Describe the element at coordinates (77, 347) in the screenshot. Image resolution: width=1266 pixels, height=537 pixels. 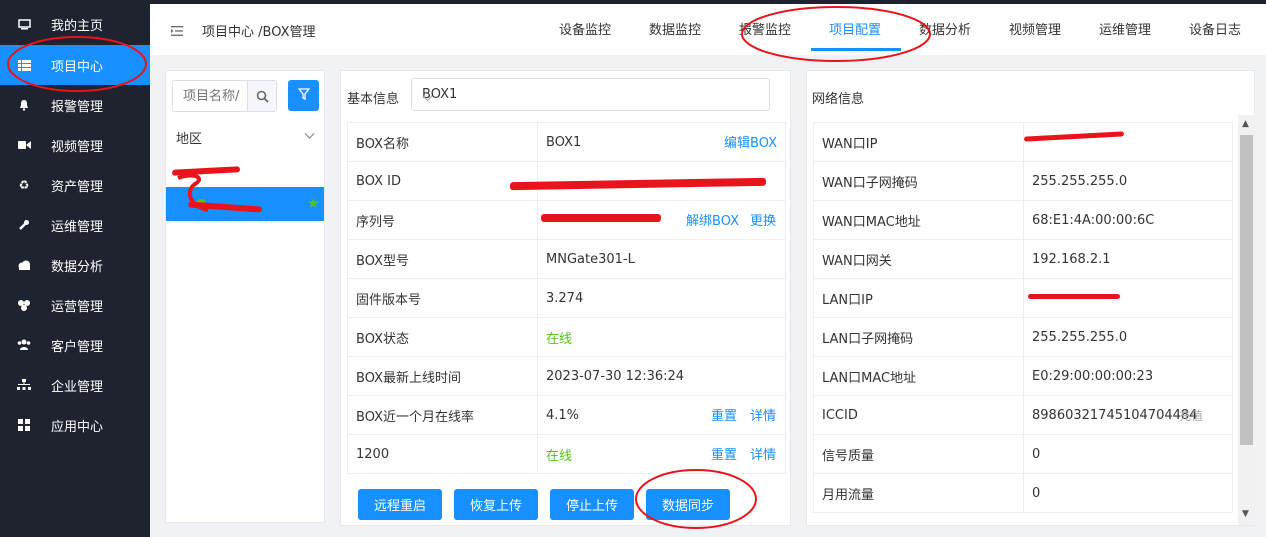
I see `sidebar-item-label: 客户管理` at that location.